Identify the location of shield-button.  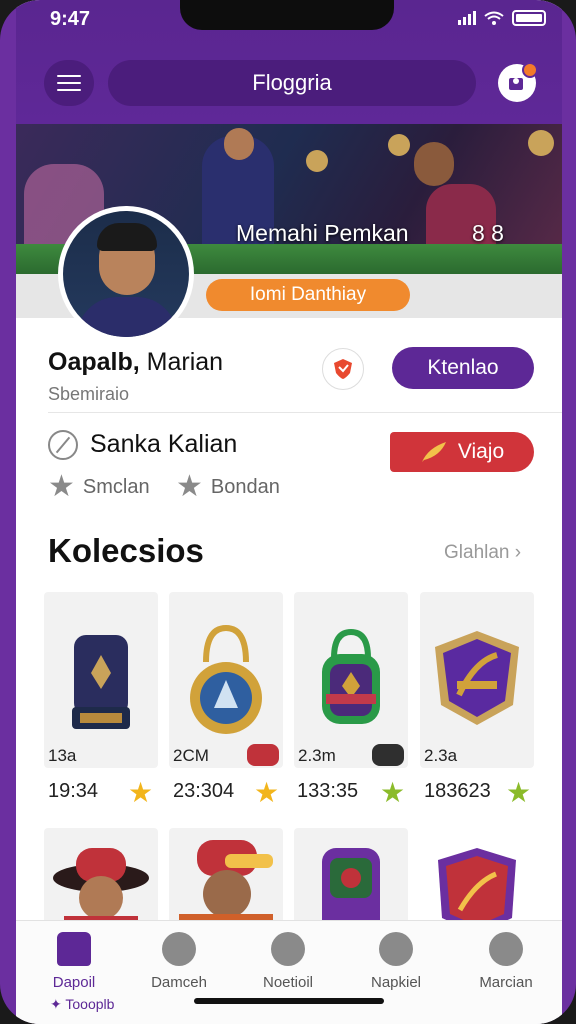
(343, 369).